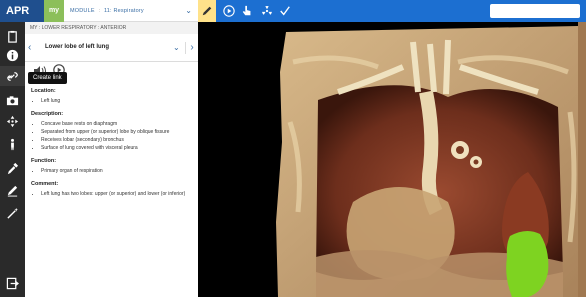  I want to click on module-label-prefix: MODULE, so click(82, 10).